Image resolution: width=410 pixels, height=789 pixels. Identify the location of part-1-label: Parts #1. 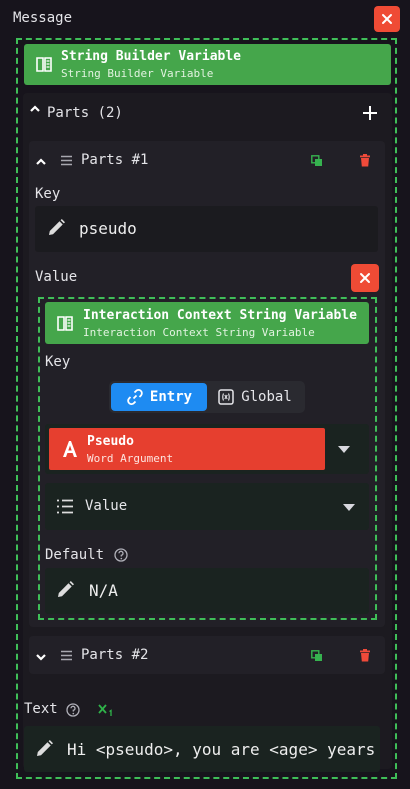
(115, 160).